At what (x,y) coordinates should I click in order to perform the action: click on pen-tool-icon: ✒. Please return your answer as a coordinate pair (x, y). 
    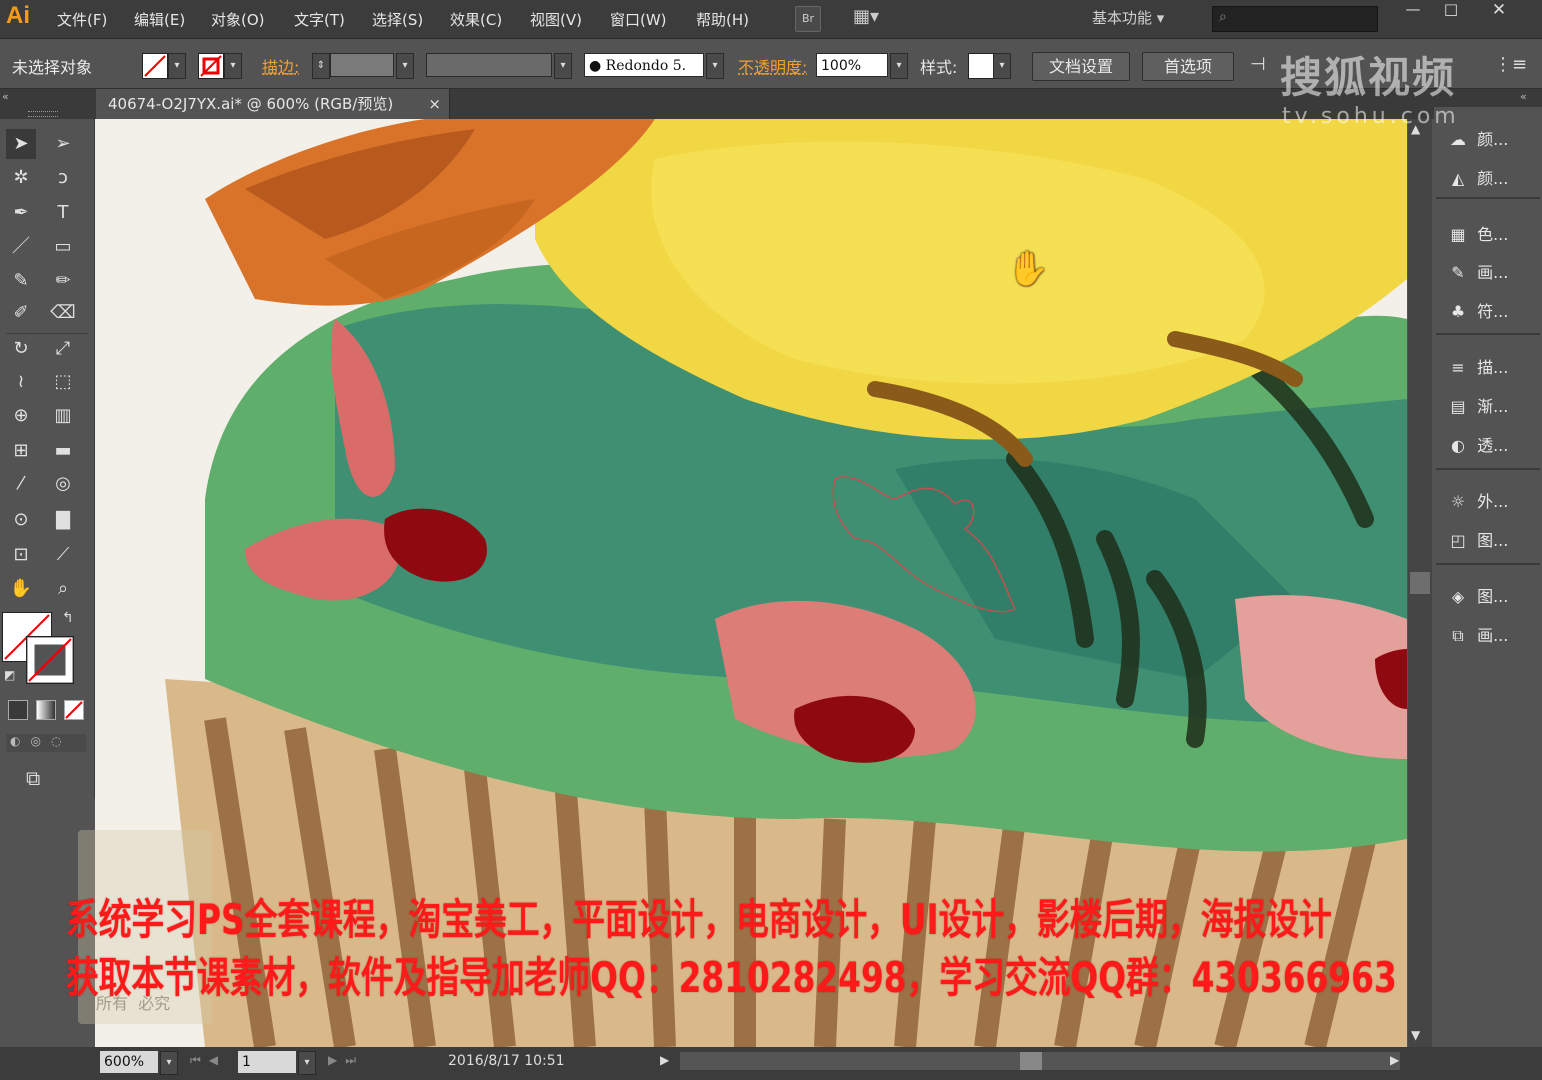
    Looking at the image, I should click on (21, 213).